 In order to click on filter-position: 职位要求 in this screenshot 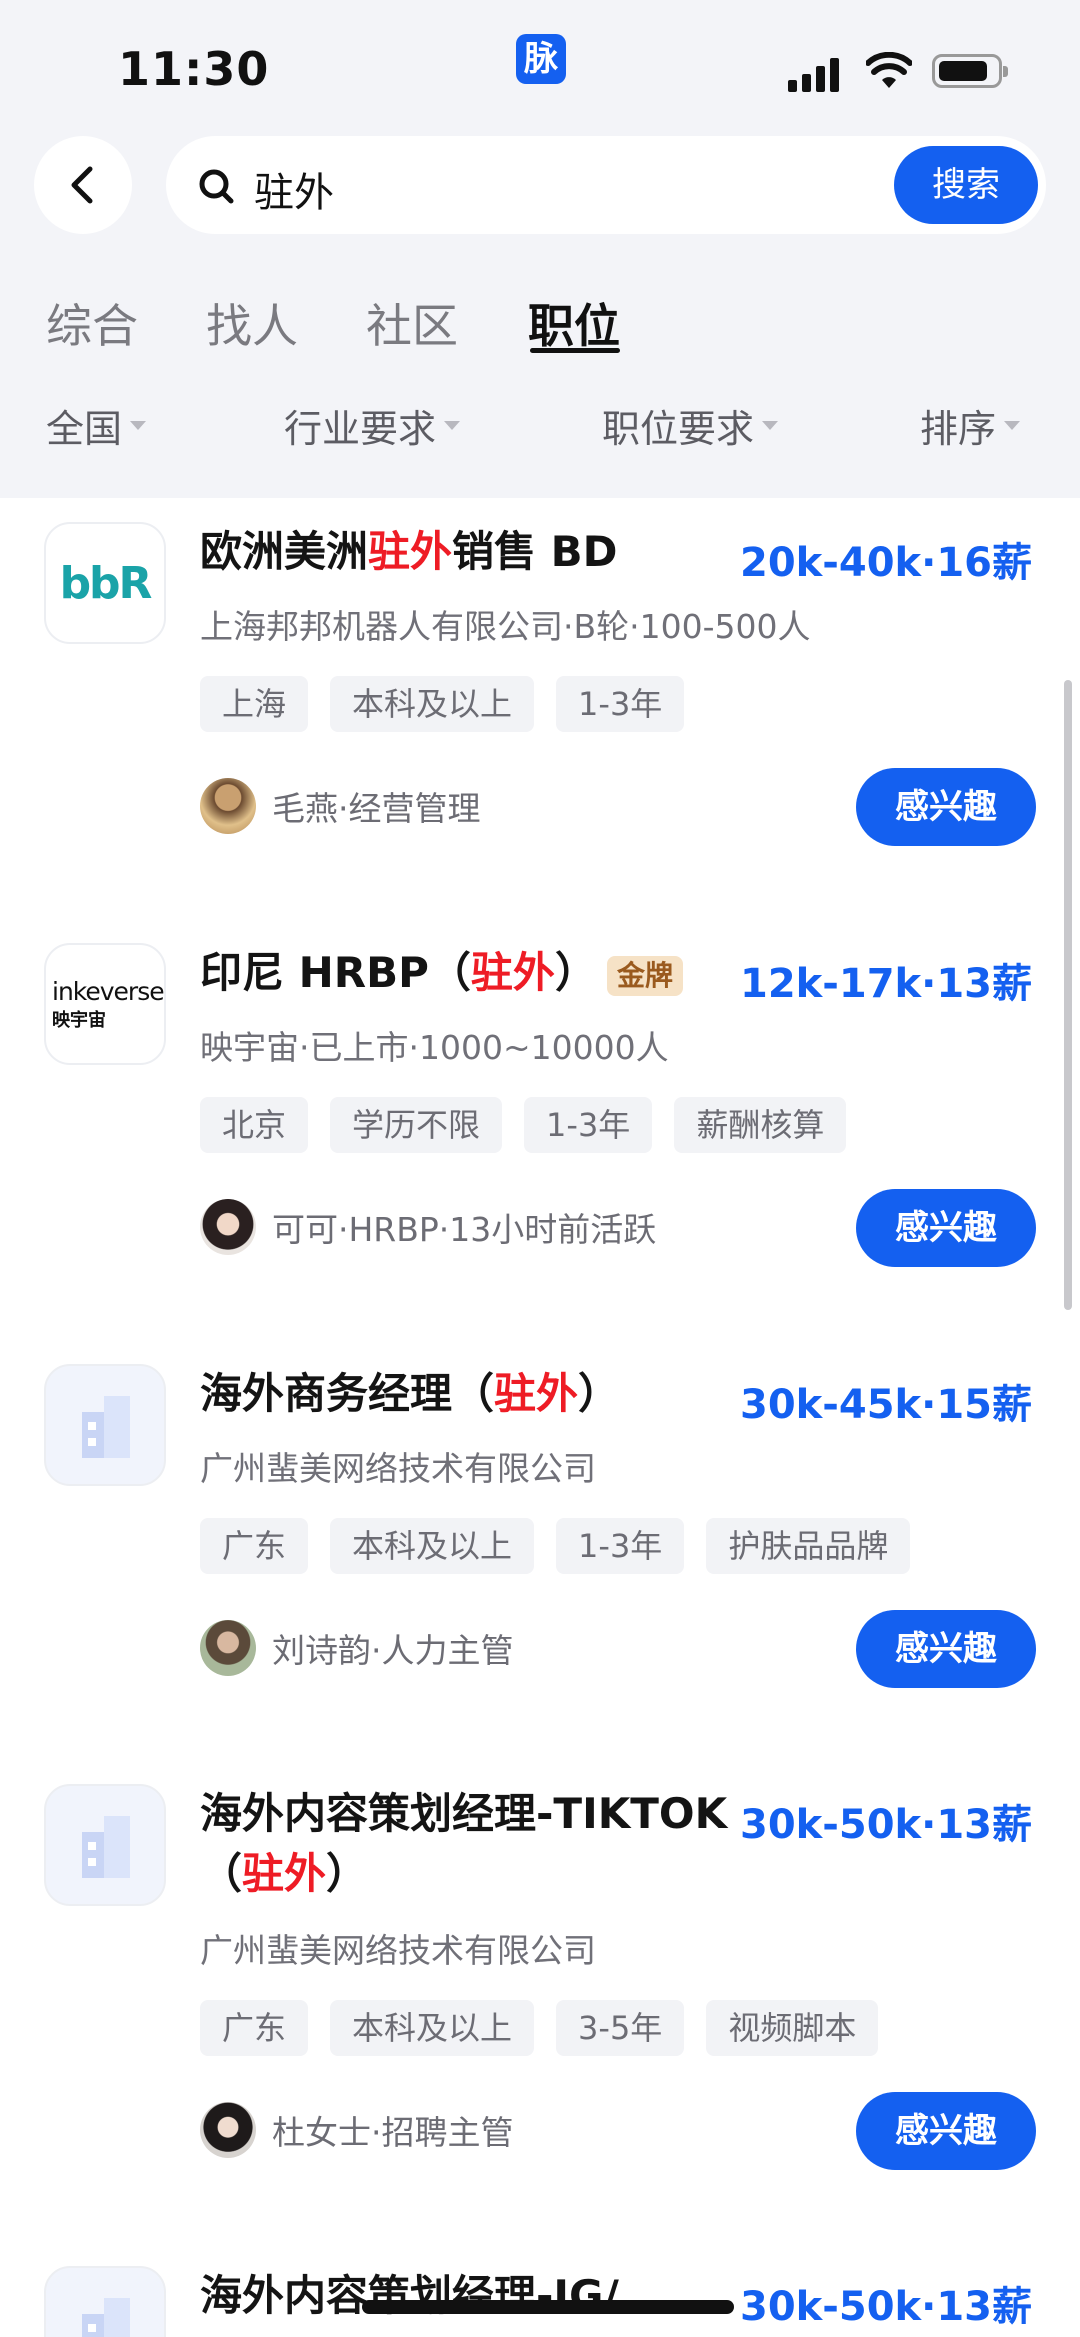, I will do `click(690, 425)`.